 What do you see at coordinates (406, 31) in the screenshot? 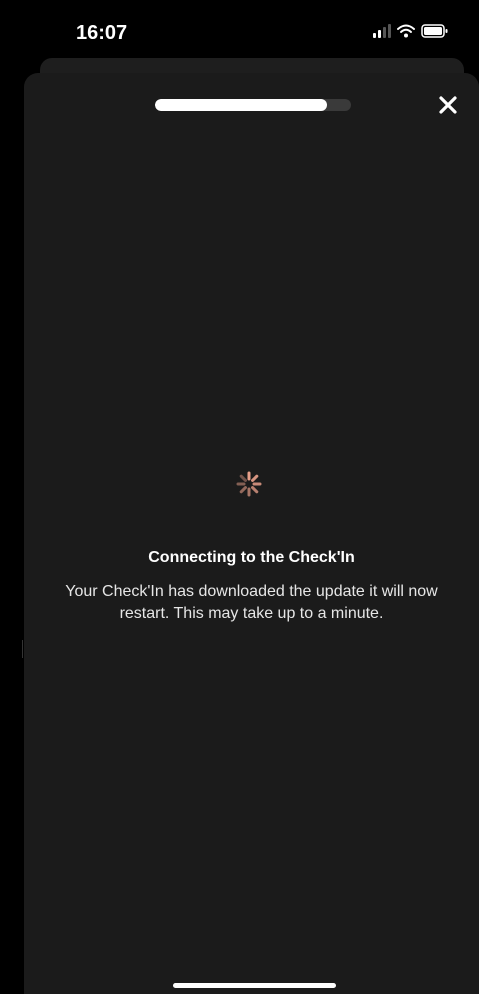
I see `wifi-icon` at bounding box center [406, 31].